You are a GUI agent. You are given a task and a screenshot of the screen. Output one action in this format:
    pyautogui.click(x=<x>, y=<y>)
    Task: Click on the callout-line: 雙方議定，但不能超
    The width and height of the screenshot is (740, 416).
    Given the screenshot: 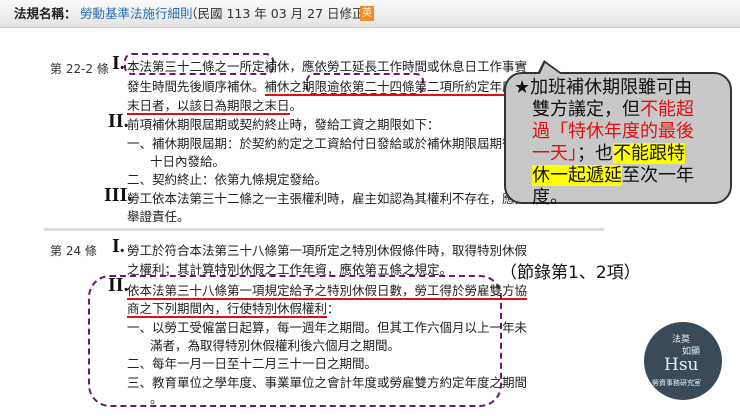 What is the action you would take?
    pyautogui.click(x=613, y=109)
    